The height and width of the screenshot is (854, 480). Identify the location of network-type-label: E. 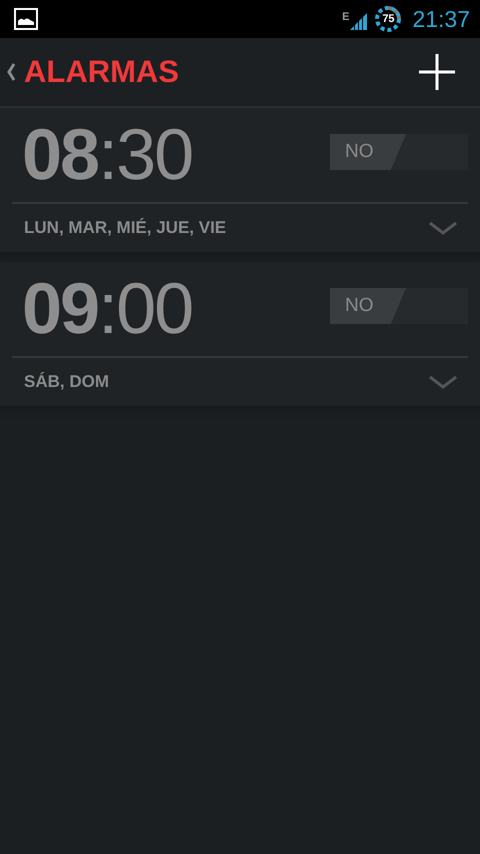
(346, 17).